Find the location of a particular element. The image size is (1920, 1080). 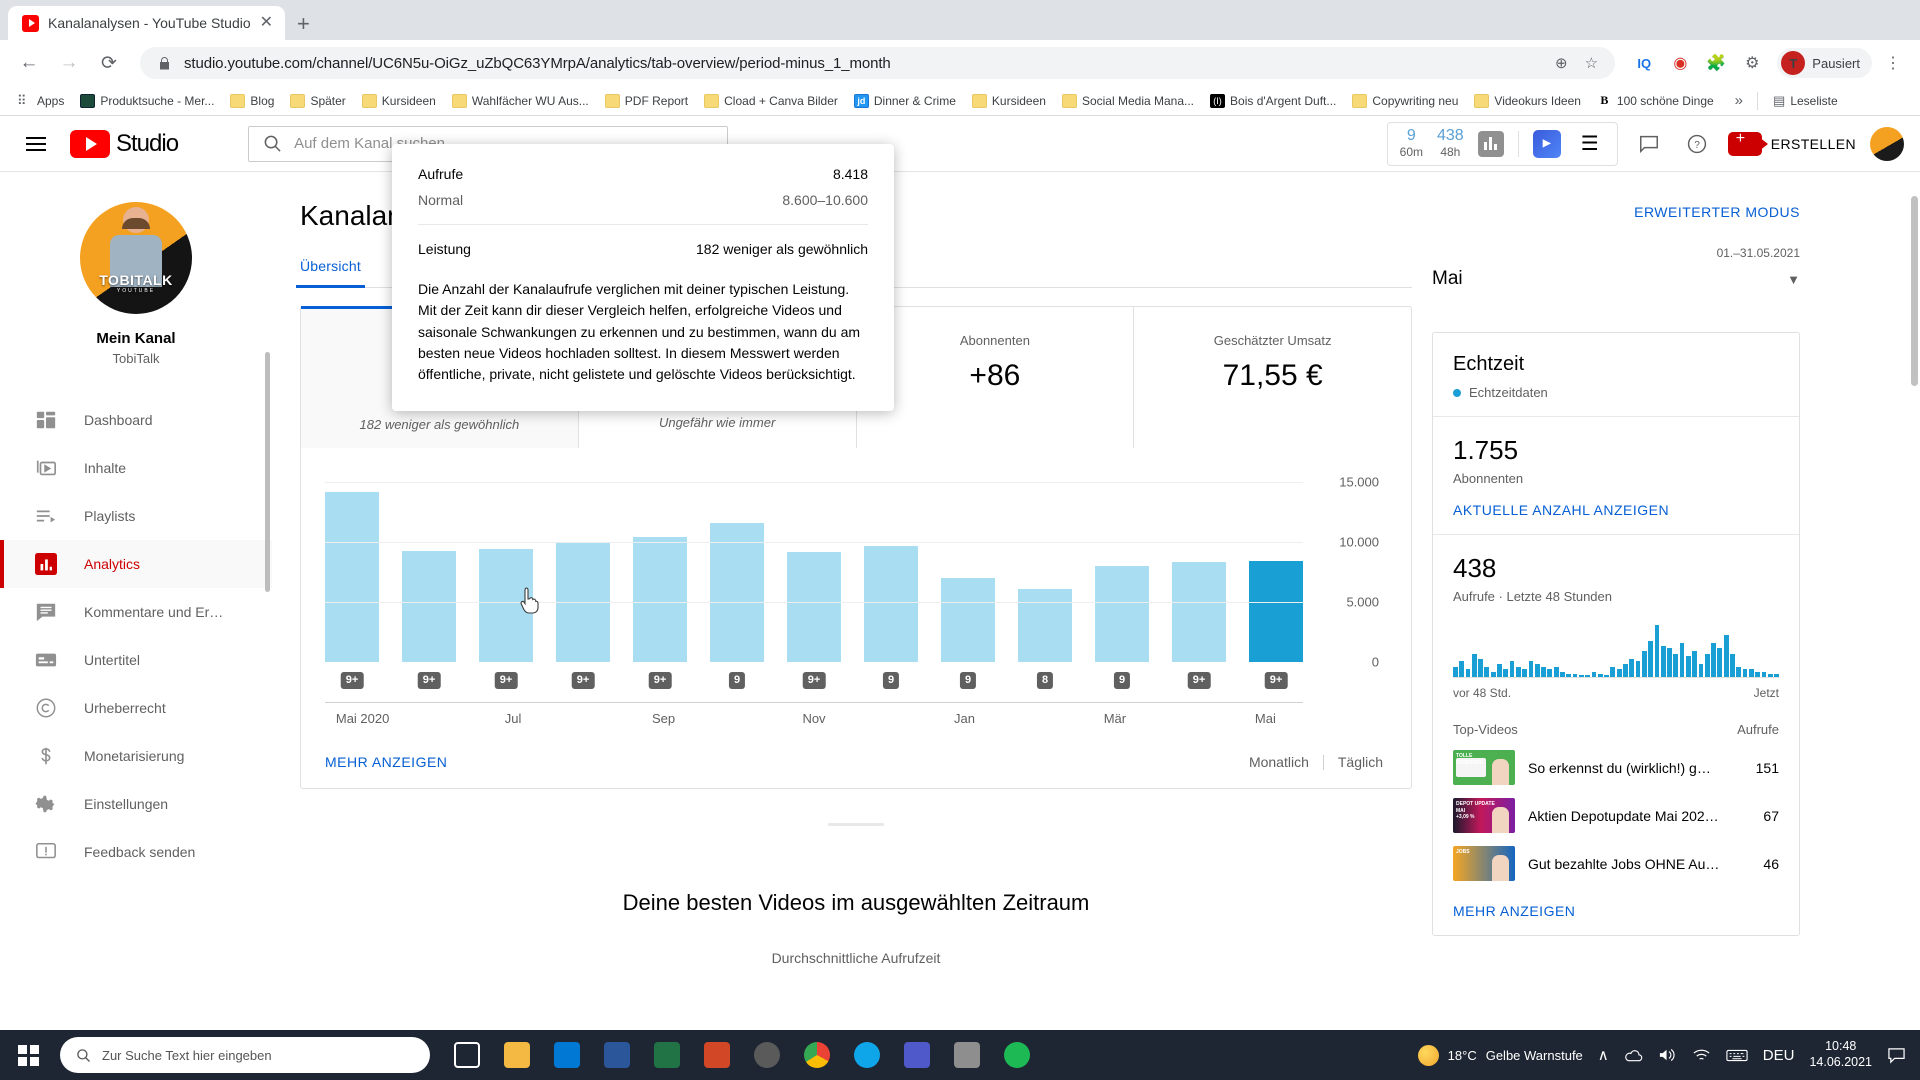

start-button is located at coordinates (28, 1055).